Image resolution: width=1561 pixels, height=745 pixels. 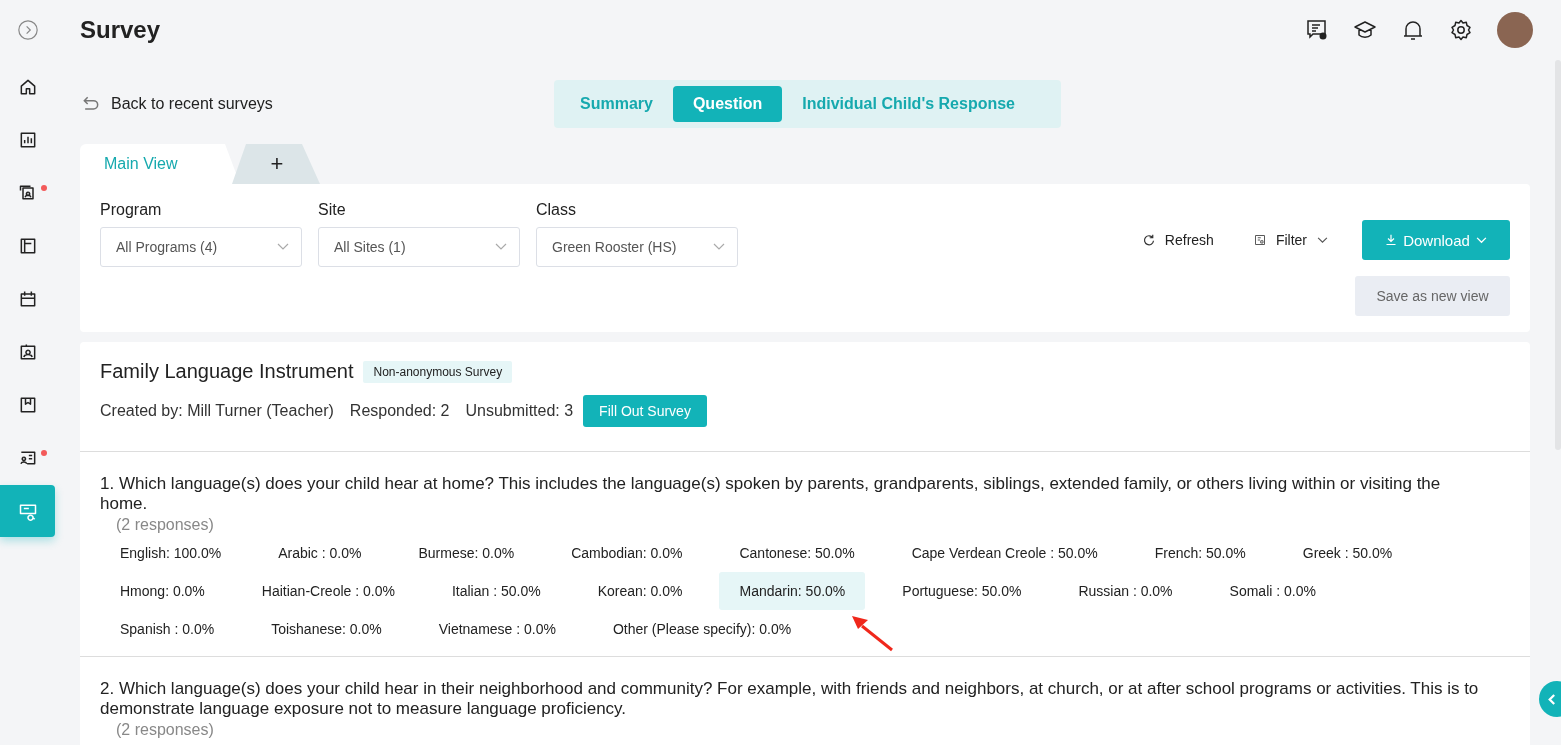 What do you see at coordinates (792, 591) in the screenshot?
I see `answer-option: Mandarin: 50.0%` at bounding box center [792, 591].